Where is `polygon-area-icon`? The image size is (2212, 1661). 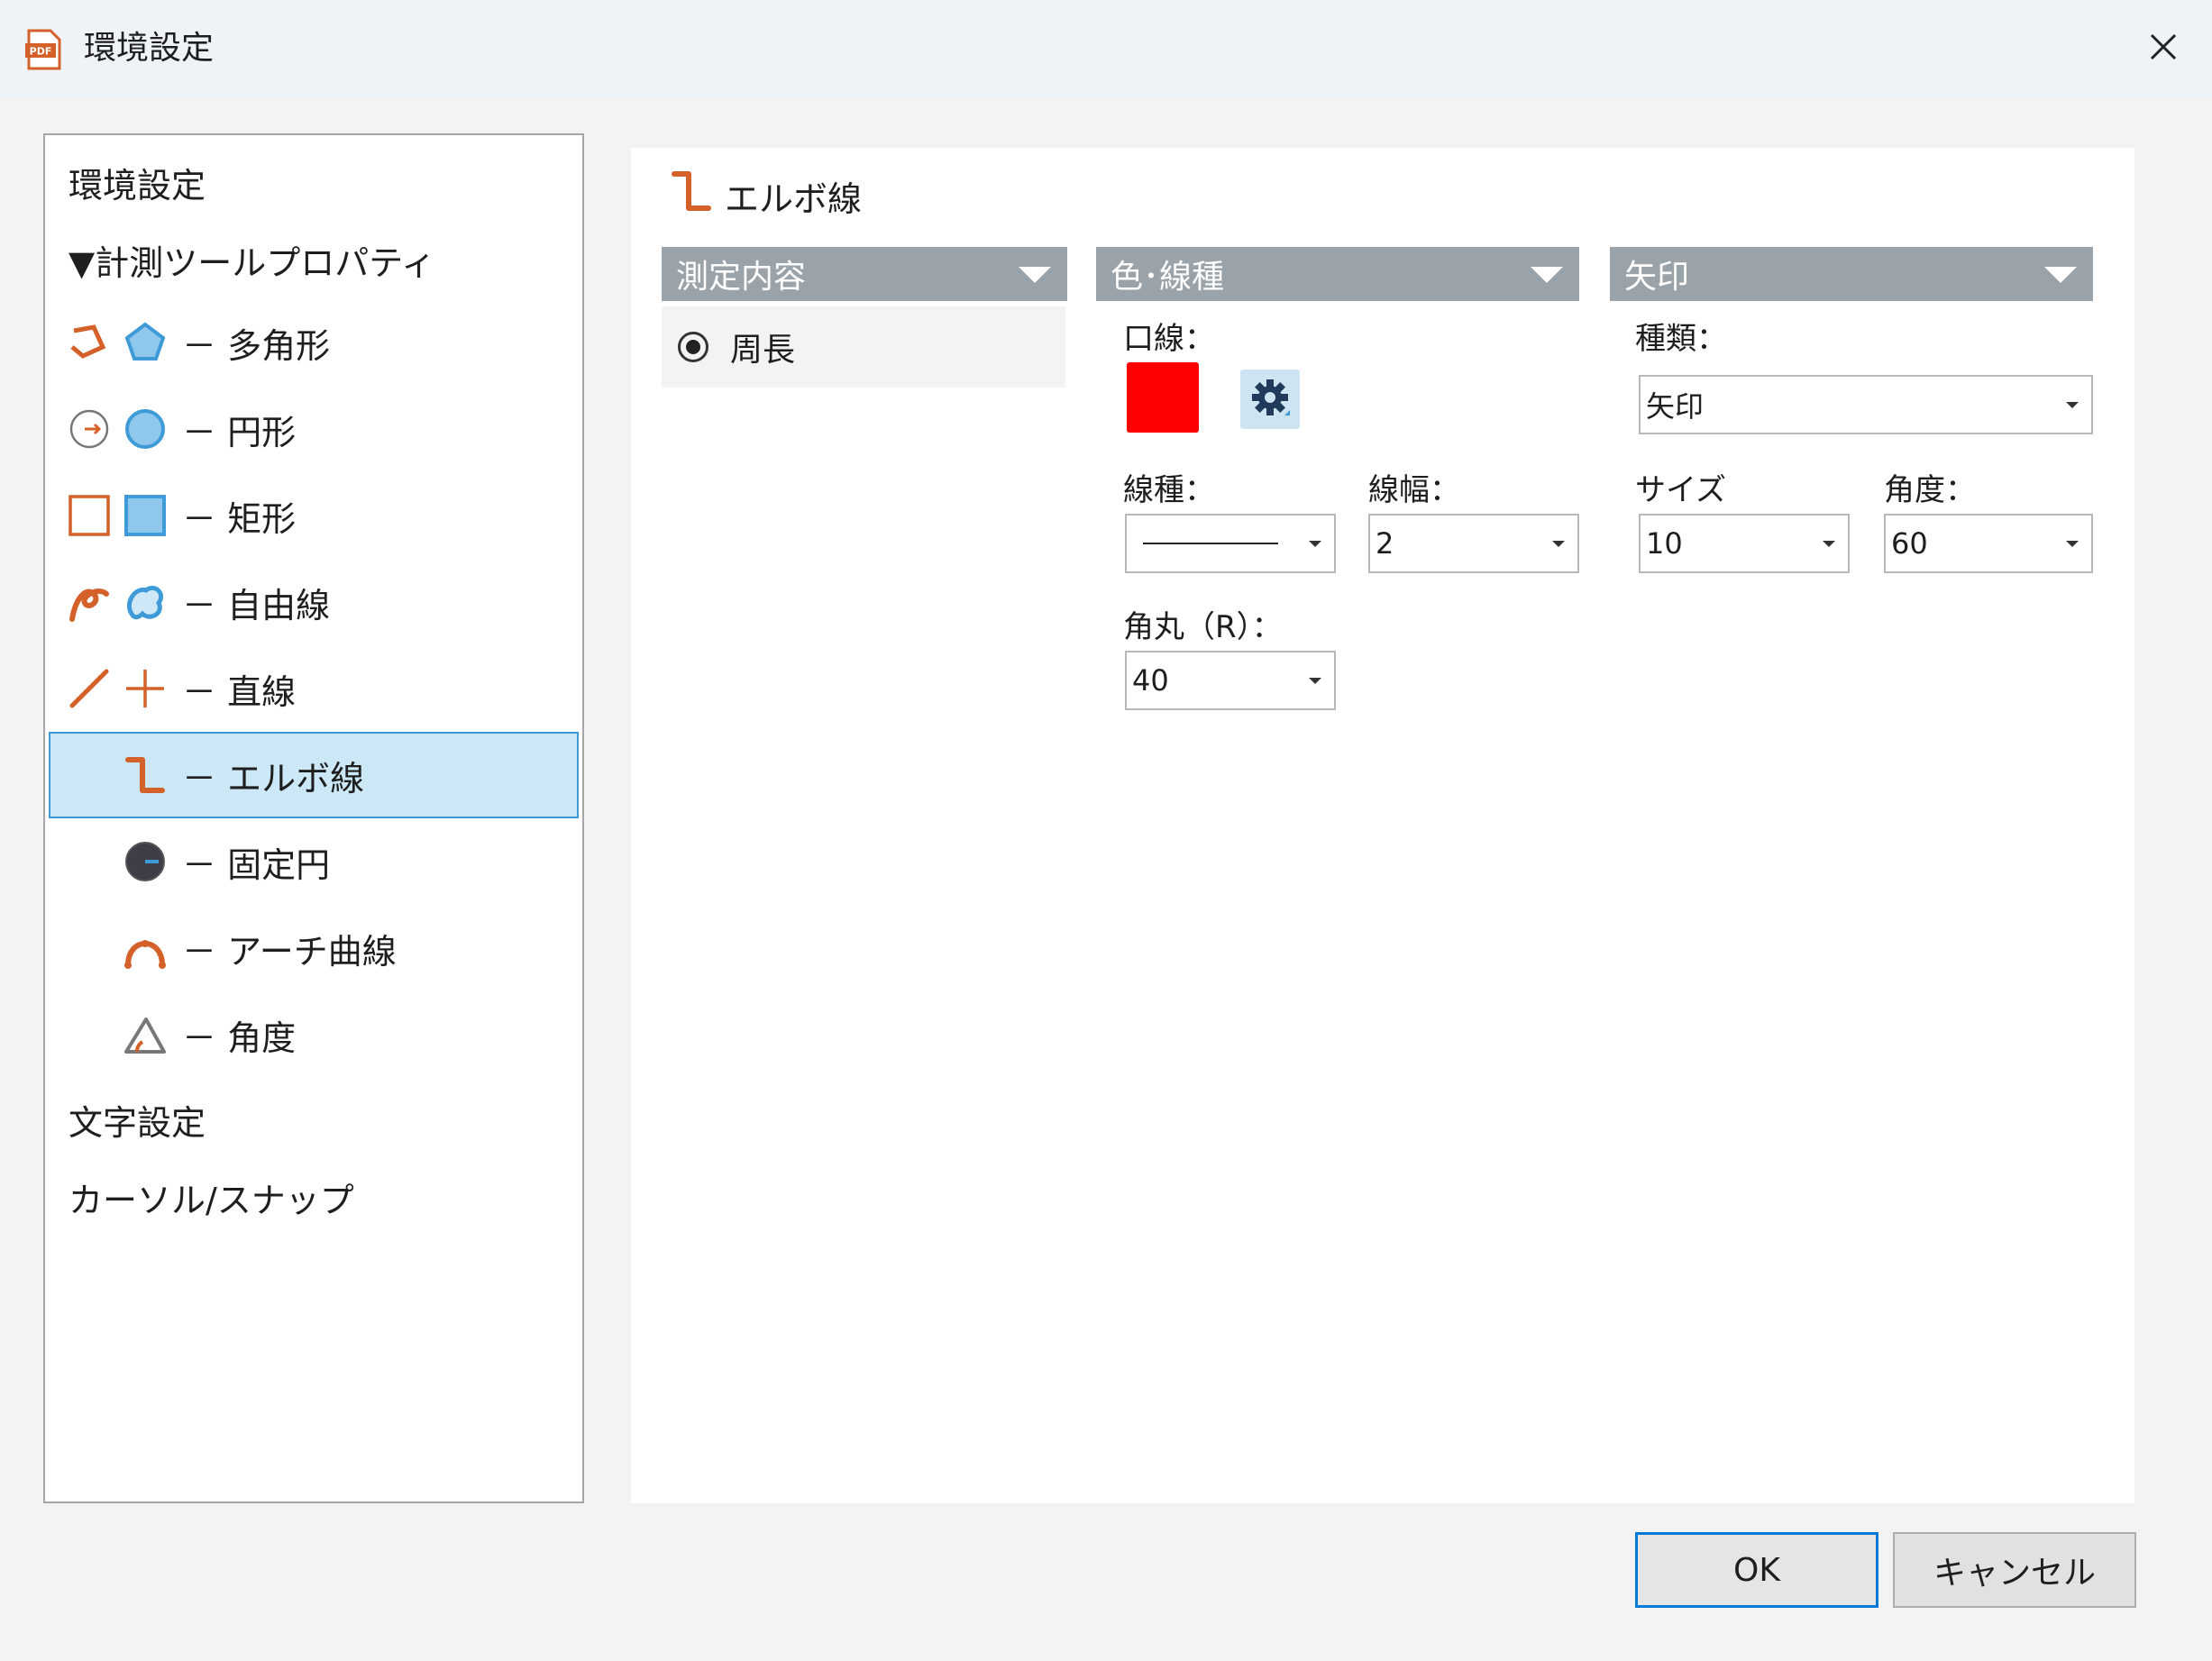
polygon-area-icon is located at coordinates (145, 342).